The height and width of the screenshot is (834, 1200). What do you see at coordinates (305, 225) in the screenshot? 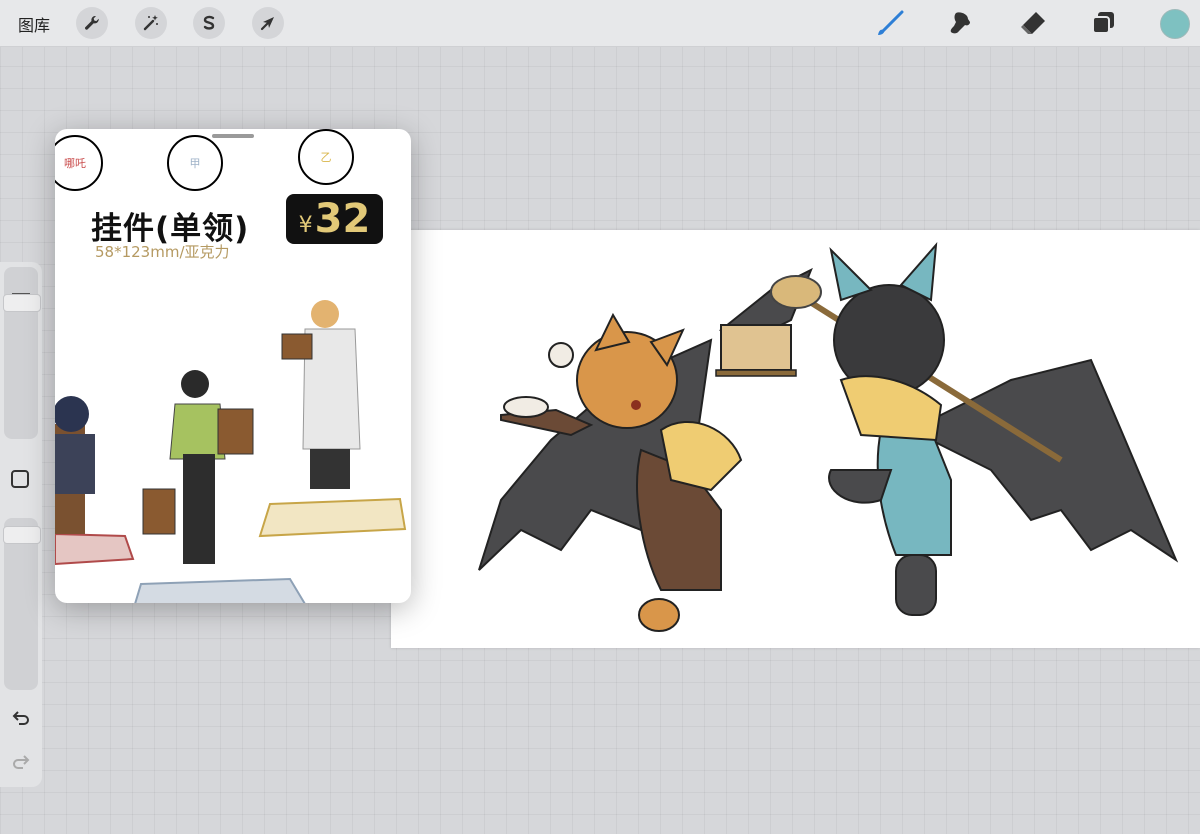
I see `price-currency: ¥` at bounding box center [305, 225].